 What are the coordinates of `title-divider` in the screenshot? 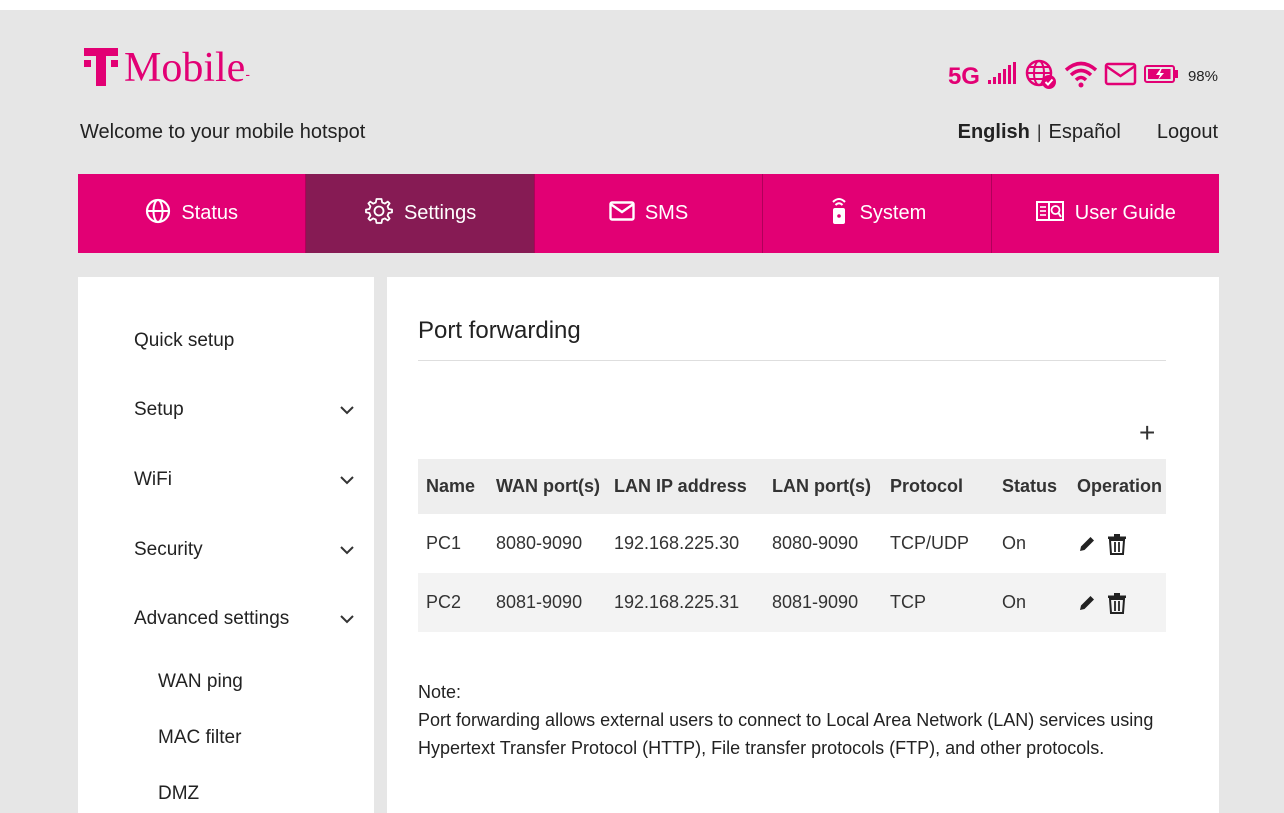 It's located at (792, 360).